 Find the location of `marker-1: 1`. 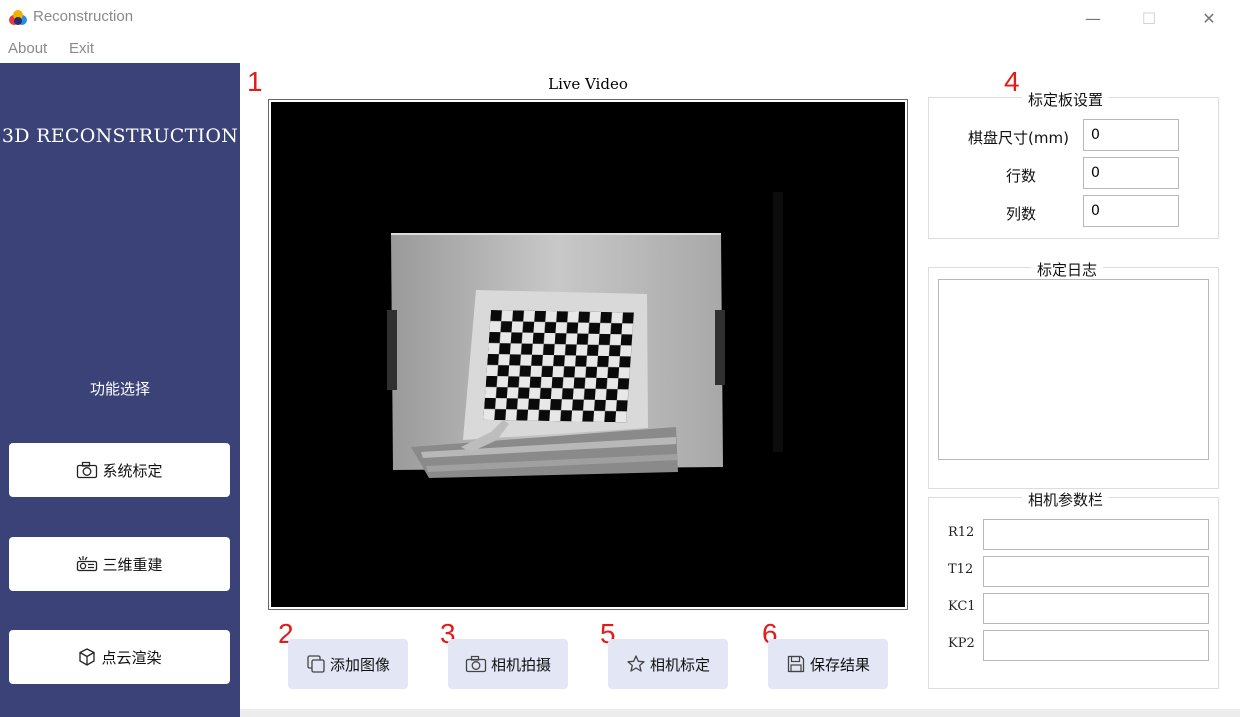

marker-1: 1 is located at coordinates (255, 81).